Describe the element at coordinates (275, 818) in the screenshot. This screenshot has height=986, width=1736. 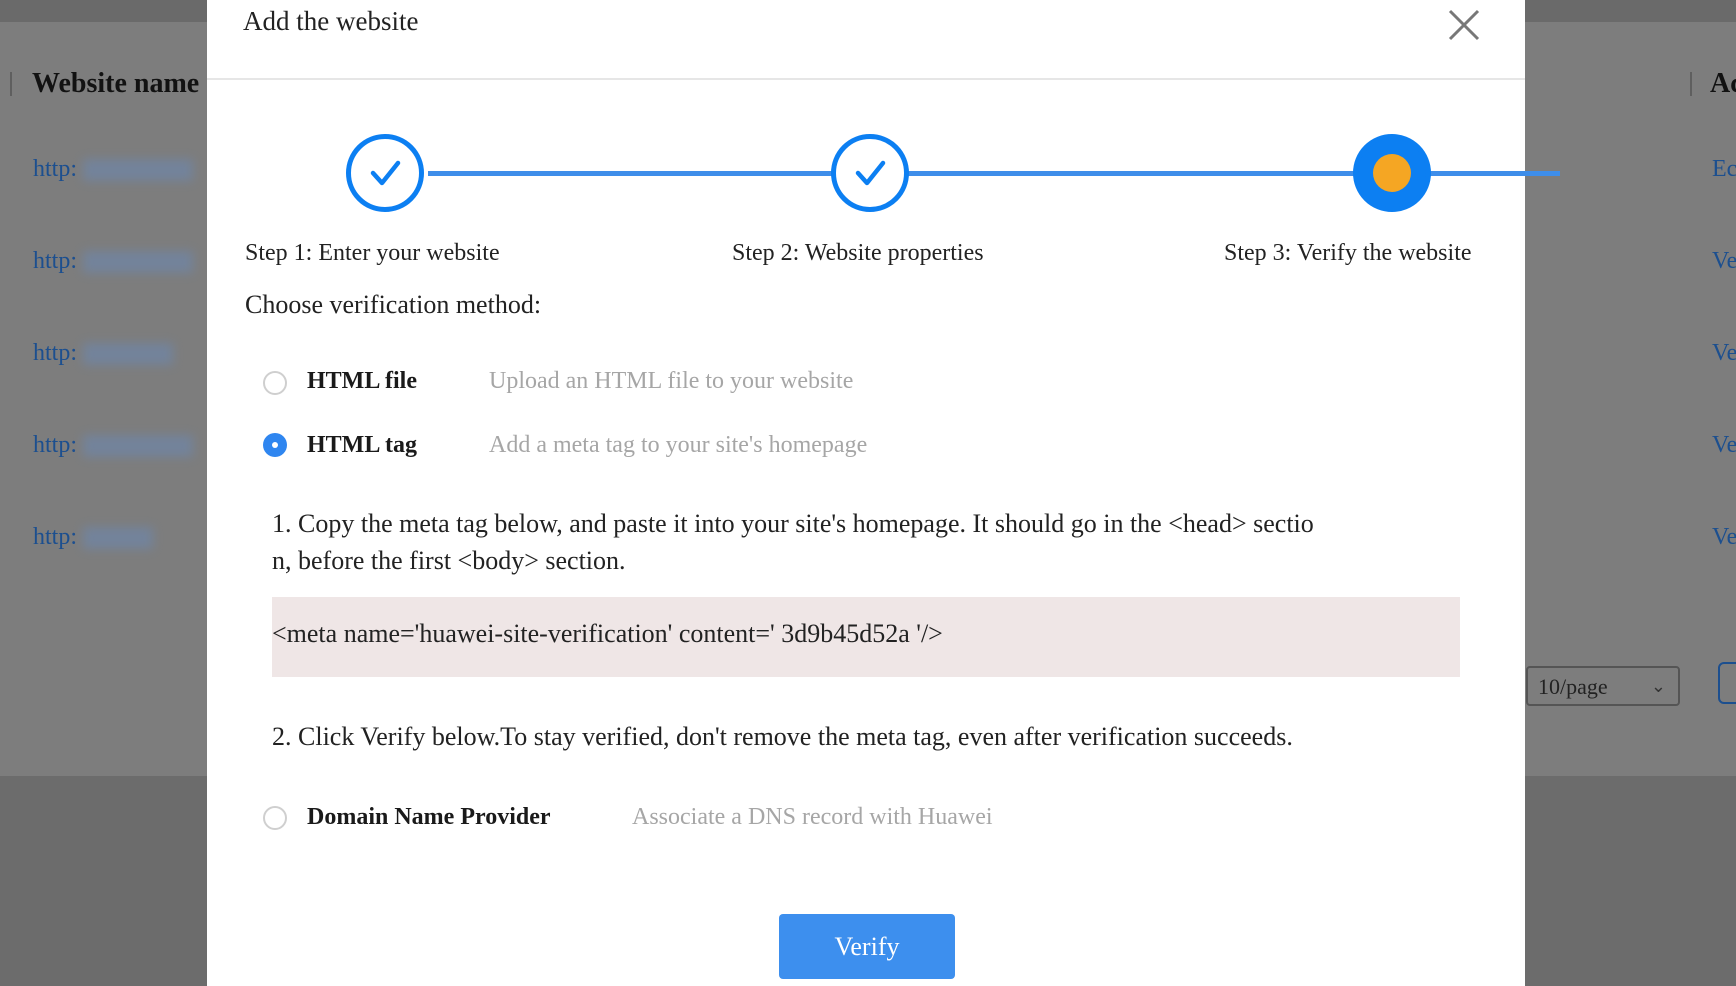
I see `domain-provider-radio` at that location.